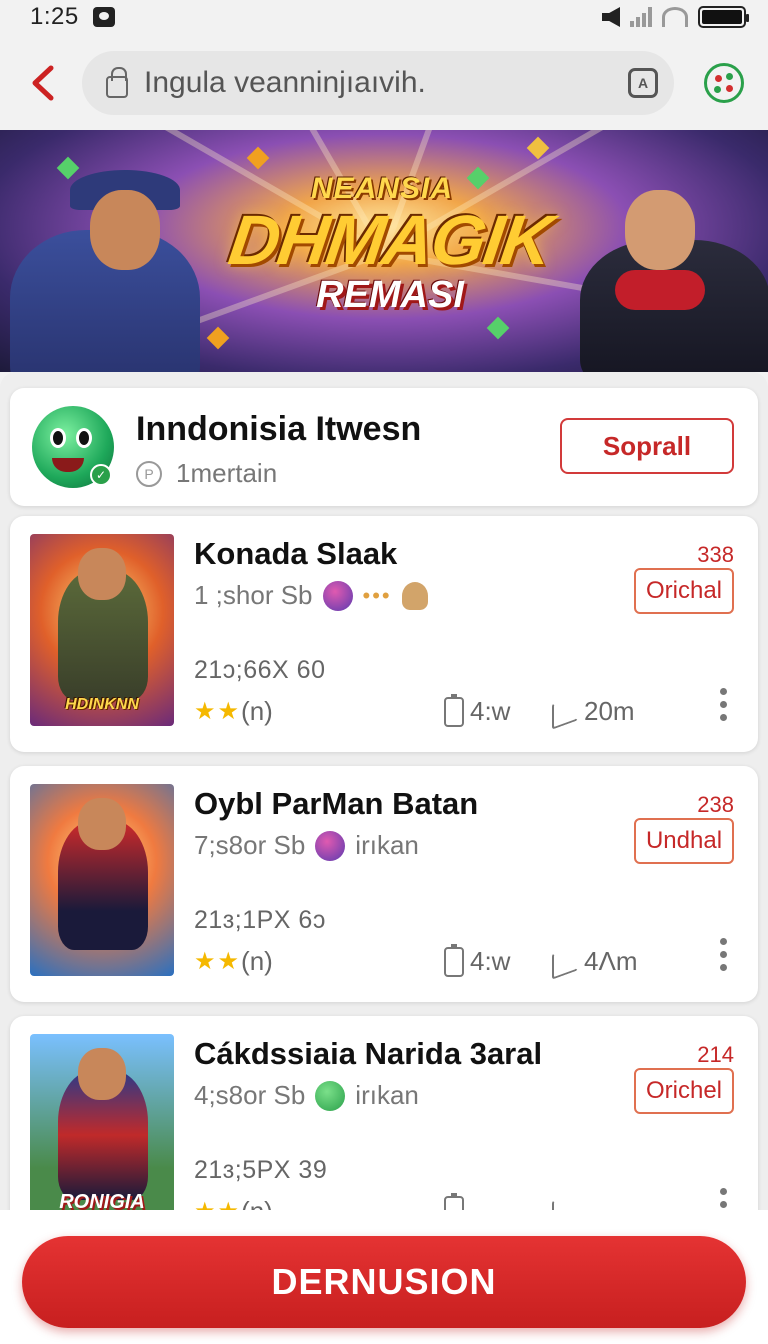  What do you see at coordinates (684, 591) in the screenshot?
I see `game-action-button: Orichal` at bounding box center [684, 591].